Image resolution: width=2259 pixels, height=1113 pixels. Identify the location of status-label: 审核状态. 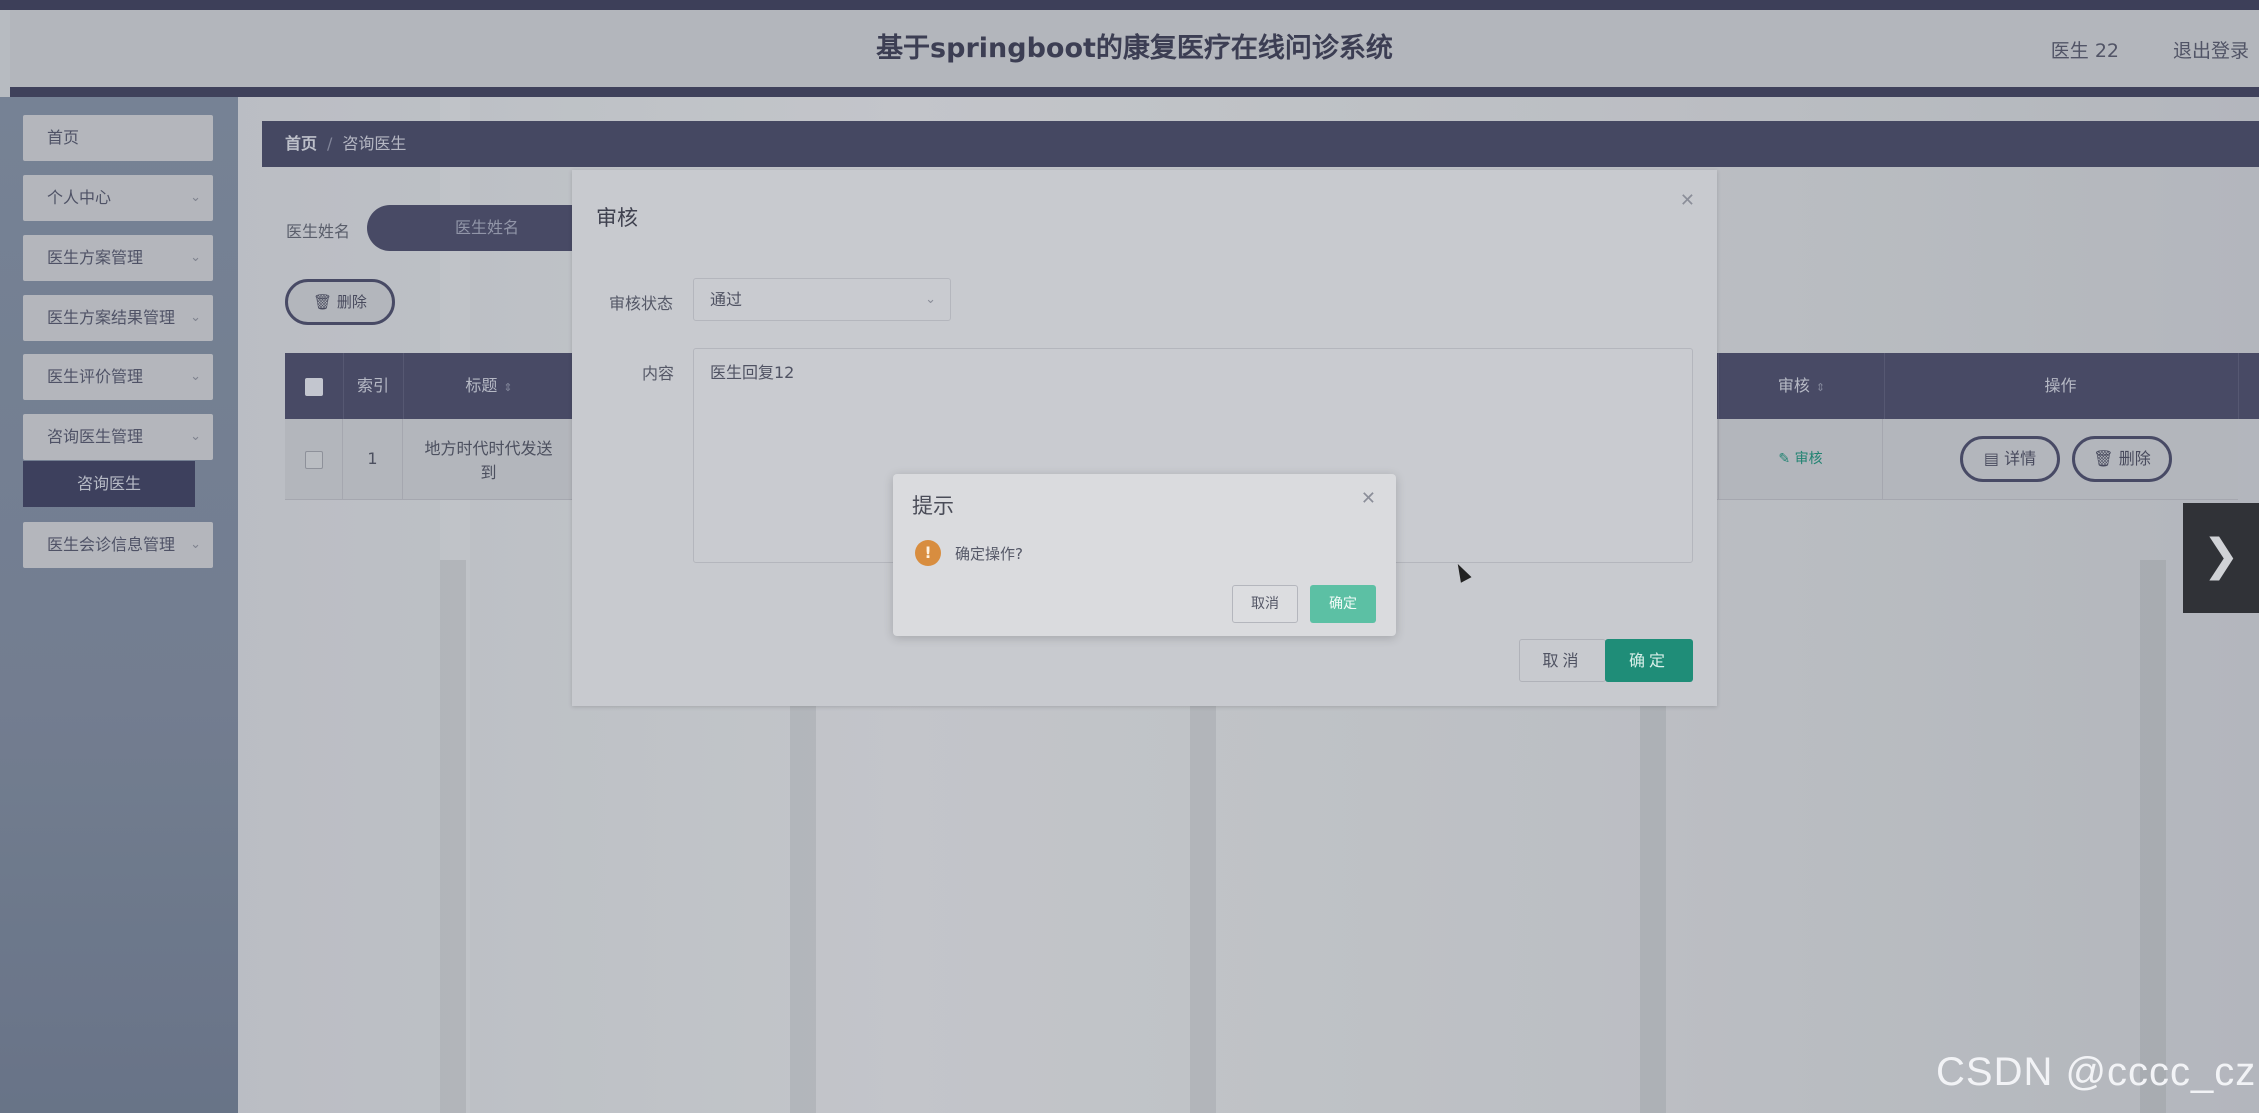
(641, 303).